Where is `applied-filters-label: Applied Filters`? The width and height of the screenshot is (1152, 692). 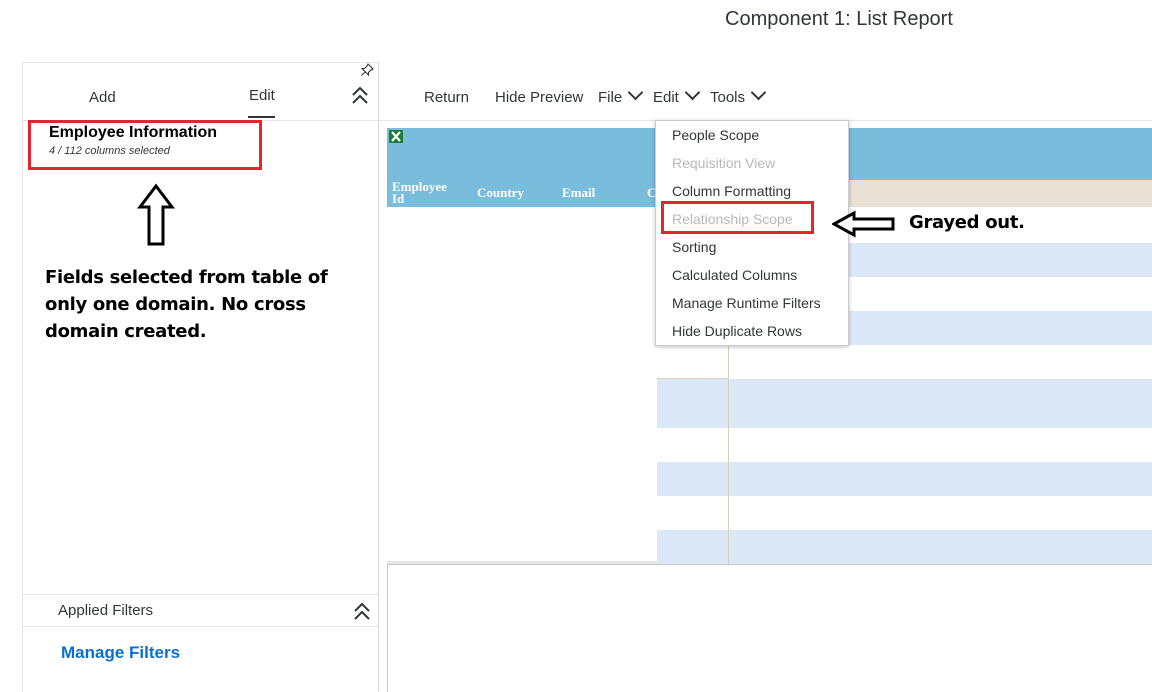
applied-filters-label: Applied Filters is located at coordinates (106, 610).